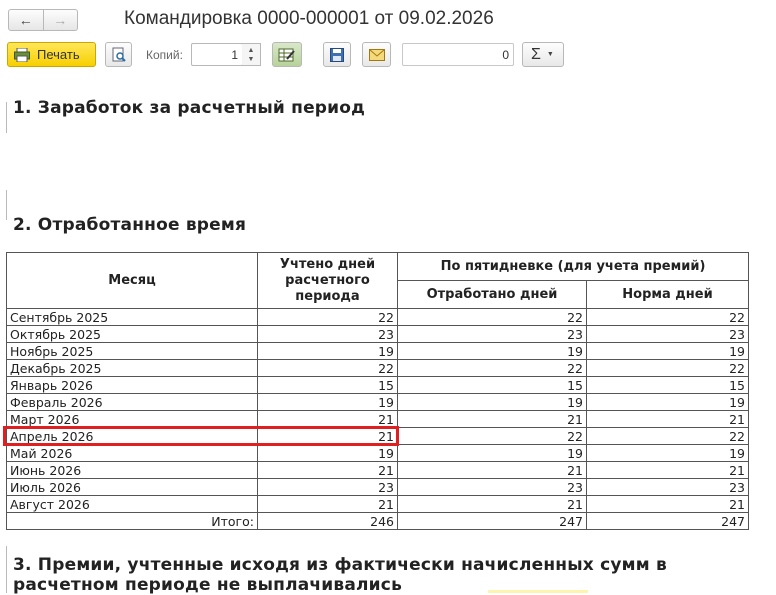  I want to click on arrow-right-icon: →, so click(60, 20).